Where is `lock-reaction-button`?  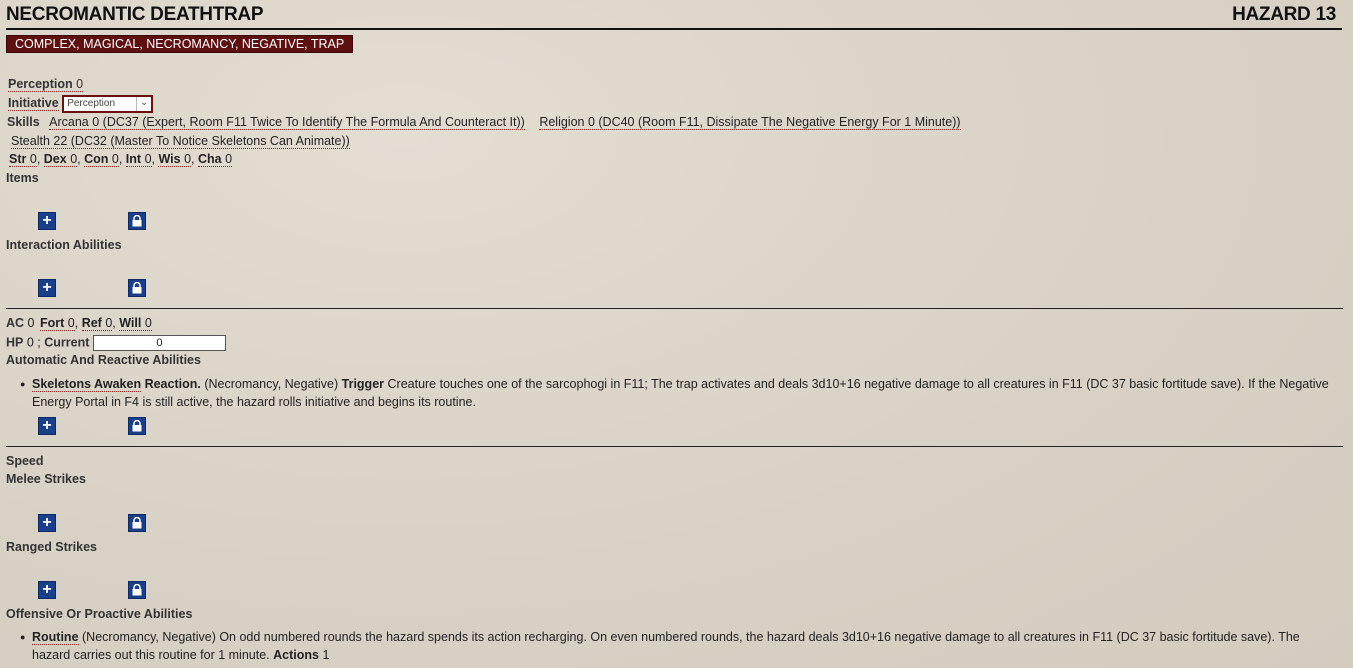 lock-reaction-button is located at coordinates (137, 426).